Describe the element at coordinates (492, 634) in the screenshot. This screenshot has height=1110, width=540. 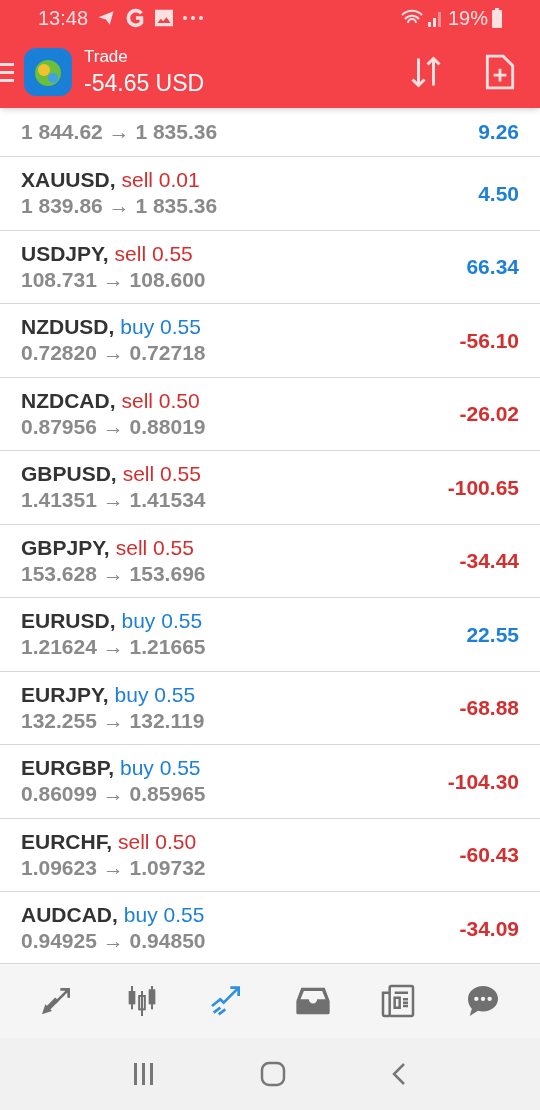
I see `profit-value: 22.55` at that location.